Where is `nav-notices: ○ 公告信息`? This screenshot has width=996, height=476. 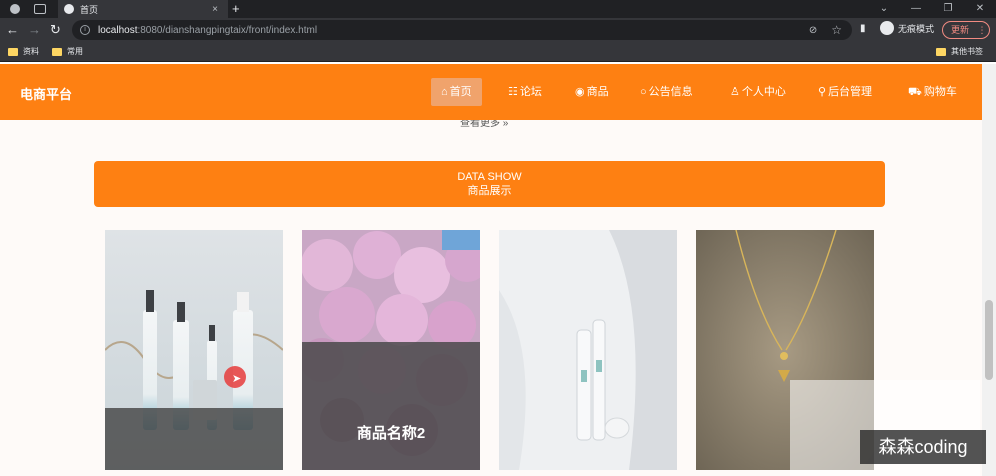 nav-notices: ○ 公告信息 is located at coordinates (666, 92).